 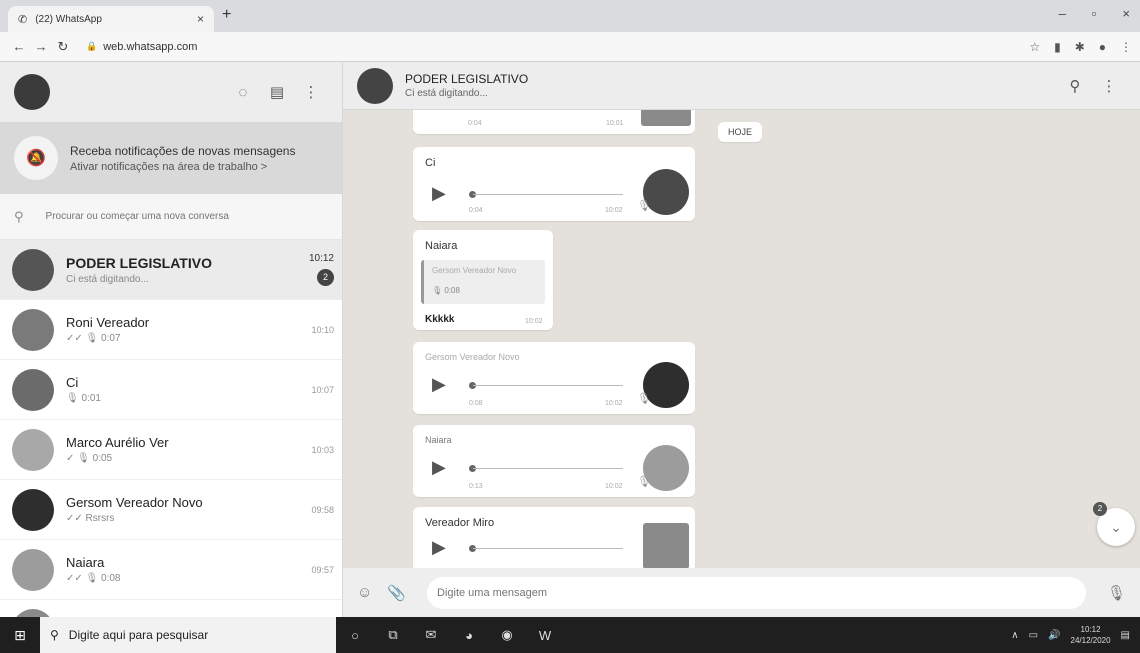 I want to click on lock-icon: 🔒, so click(x=91, y=46).